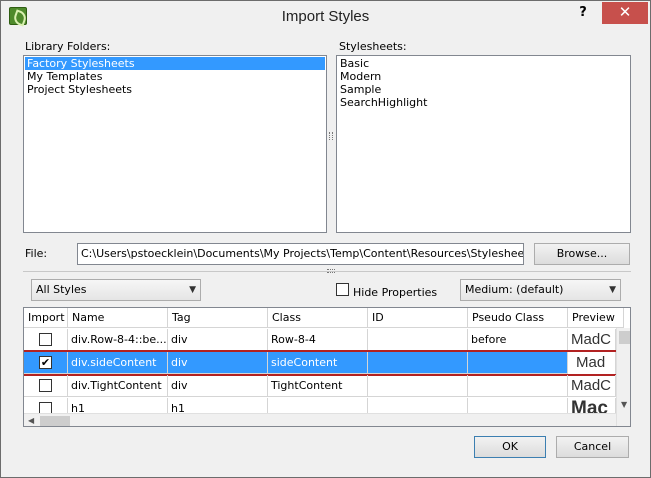 The height and width of the screenshot is (478, 651). I want to click on library-item-project-stylesheets: Project Stylesheets, so click(175, 89).